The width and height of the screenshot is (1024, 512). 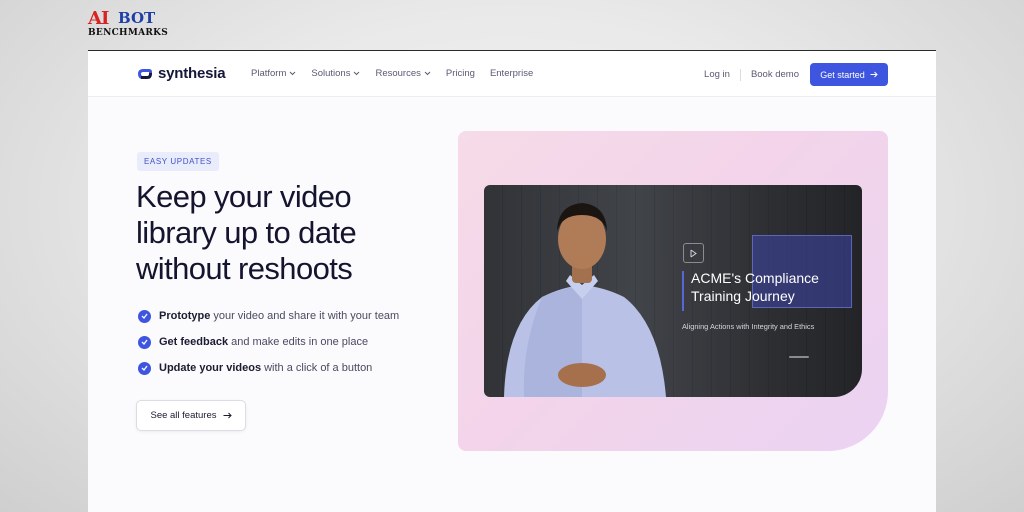 What do you see at coordinates (318, 368) in the screenshot?
I see `feature-text: with a click of a button` at bounding box center [318, 368].